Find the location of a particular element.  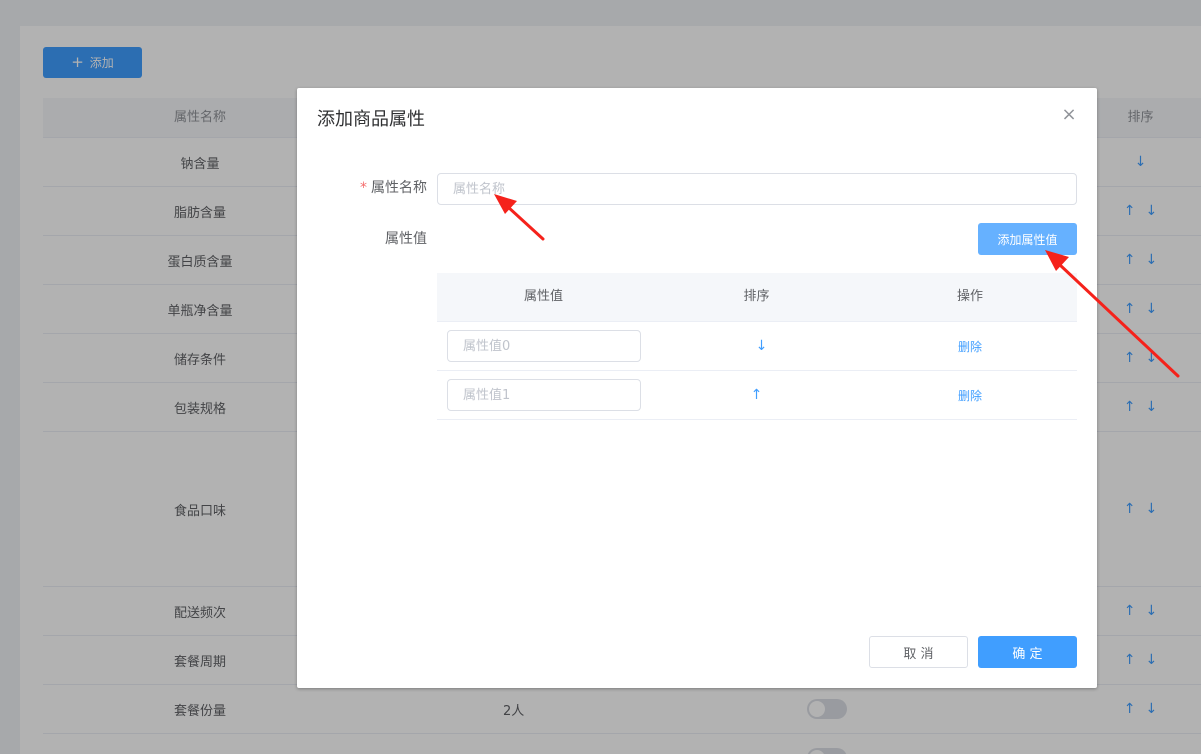

header-sort: 排序 is located at coordinates (756, 296).